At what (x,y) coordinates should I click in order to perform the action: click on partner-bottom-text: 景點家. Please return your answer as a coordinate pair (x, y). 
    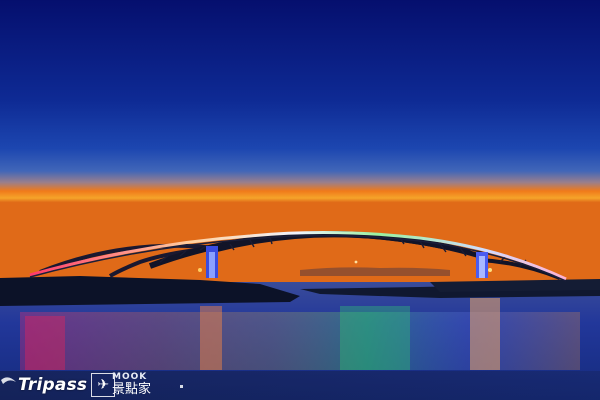
    Looking at the image, I should click on (132, 389).